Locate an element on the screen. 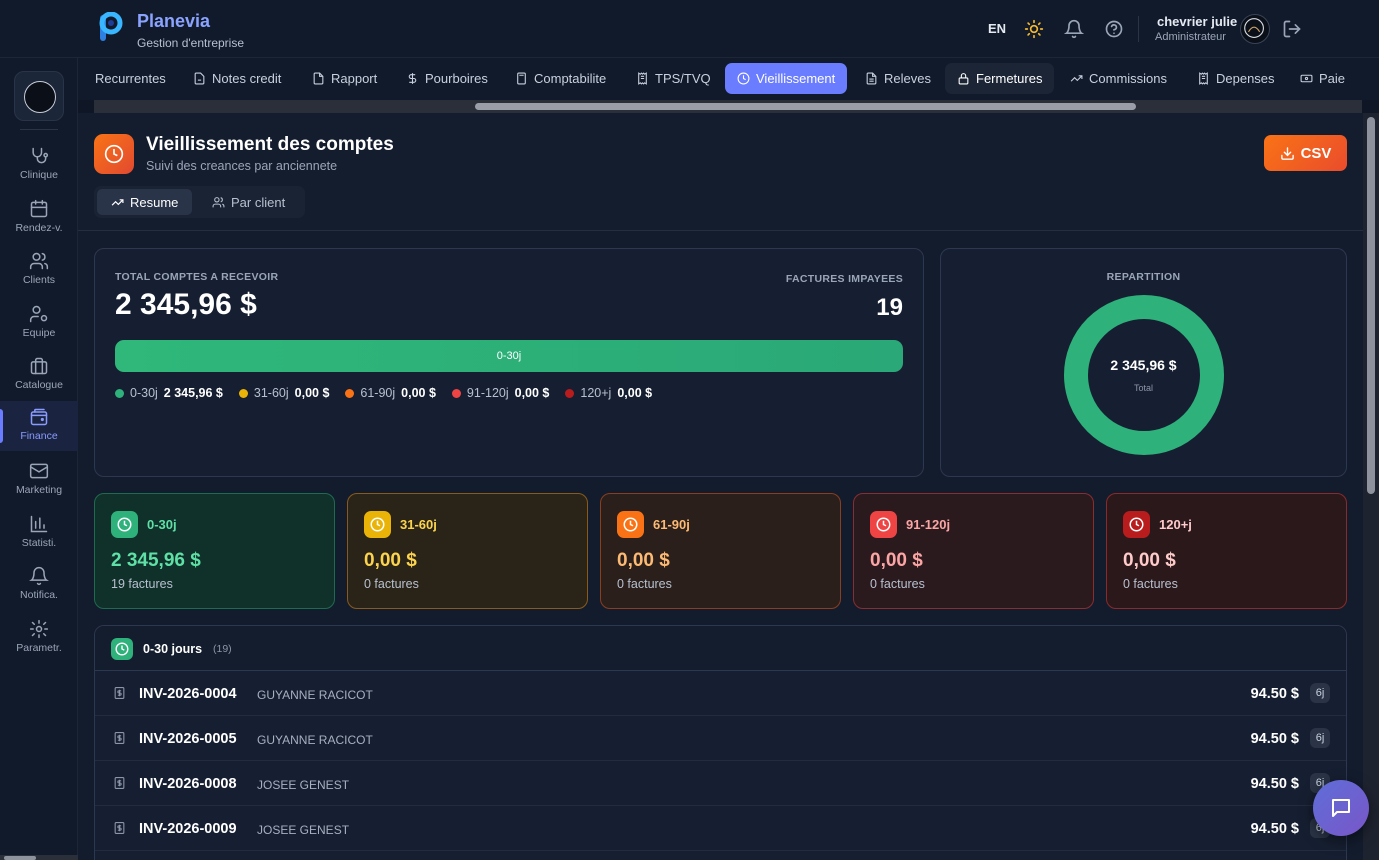  view-resume-button: Resume is located at coordinates (145, 202).